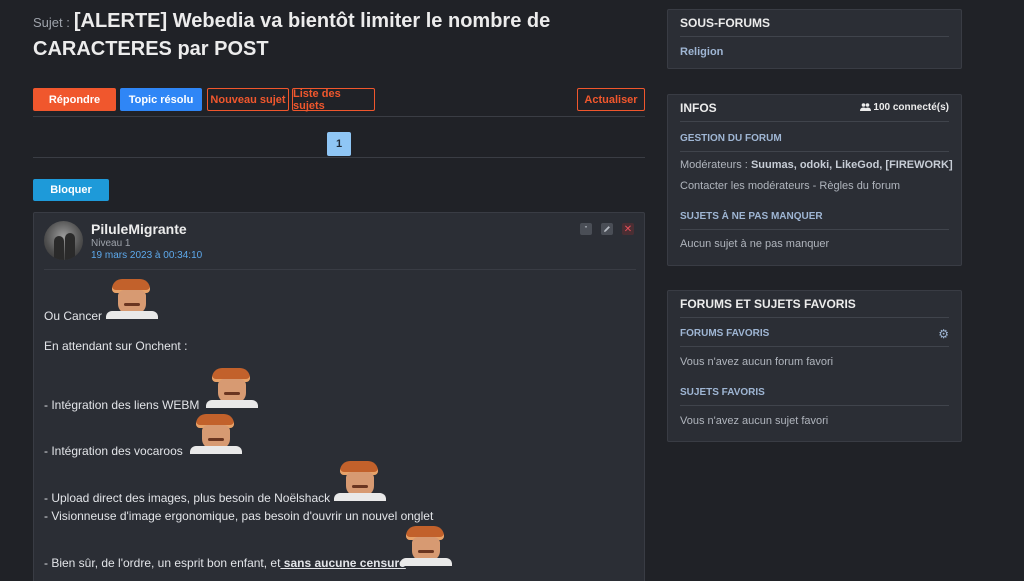 The width and height of the screenshot is (1024, 581). I want to click on post-line-bold: sans aucune censure, so click(343, 563).